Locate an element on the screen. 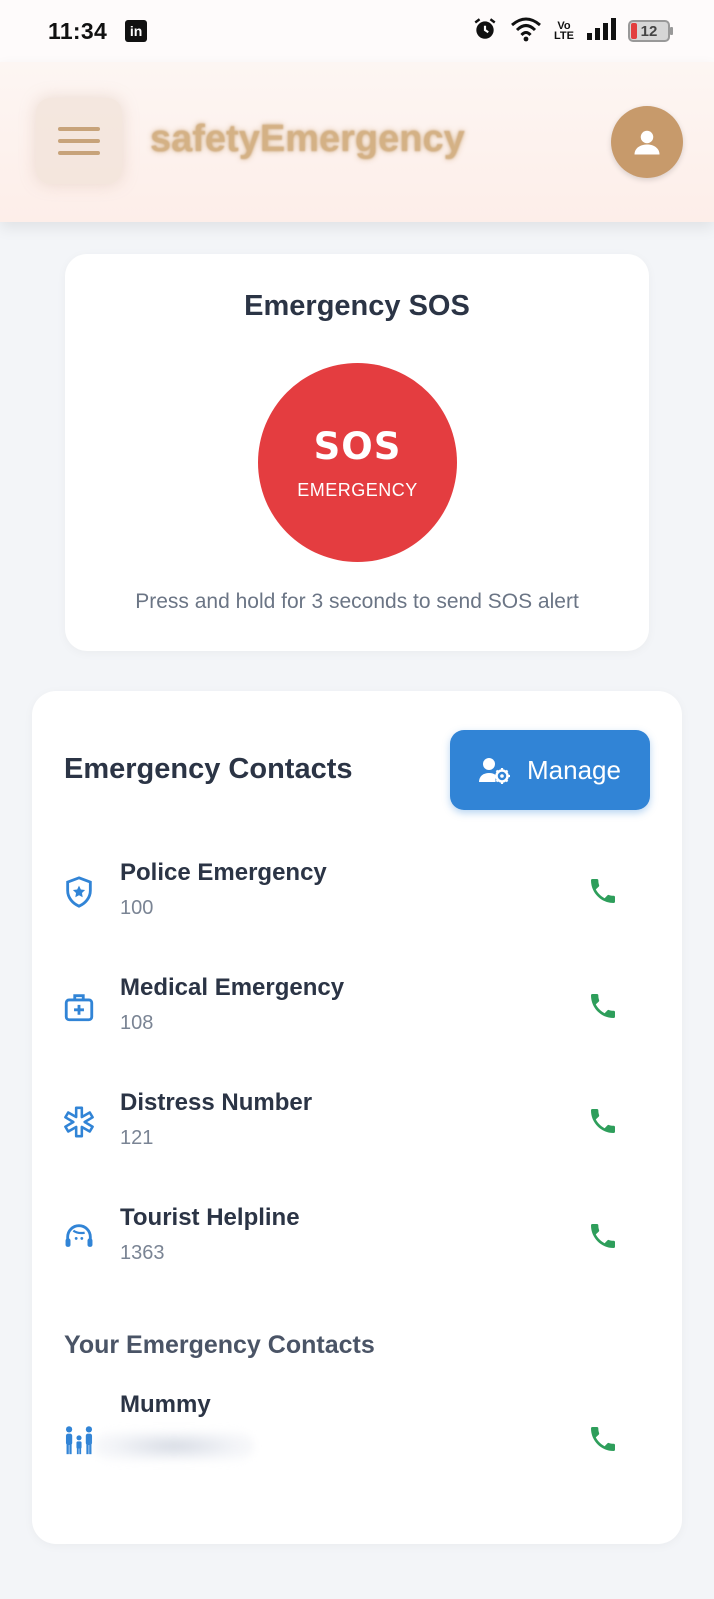 This screenshot has width=714, height=1599. sos-button-sublabel: EMERGENCY is located at coordinates (357, 489).